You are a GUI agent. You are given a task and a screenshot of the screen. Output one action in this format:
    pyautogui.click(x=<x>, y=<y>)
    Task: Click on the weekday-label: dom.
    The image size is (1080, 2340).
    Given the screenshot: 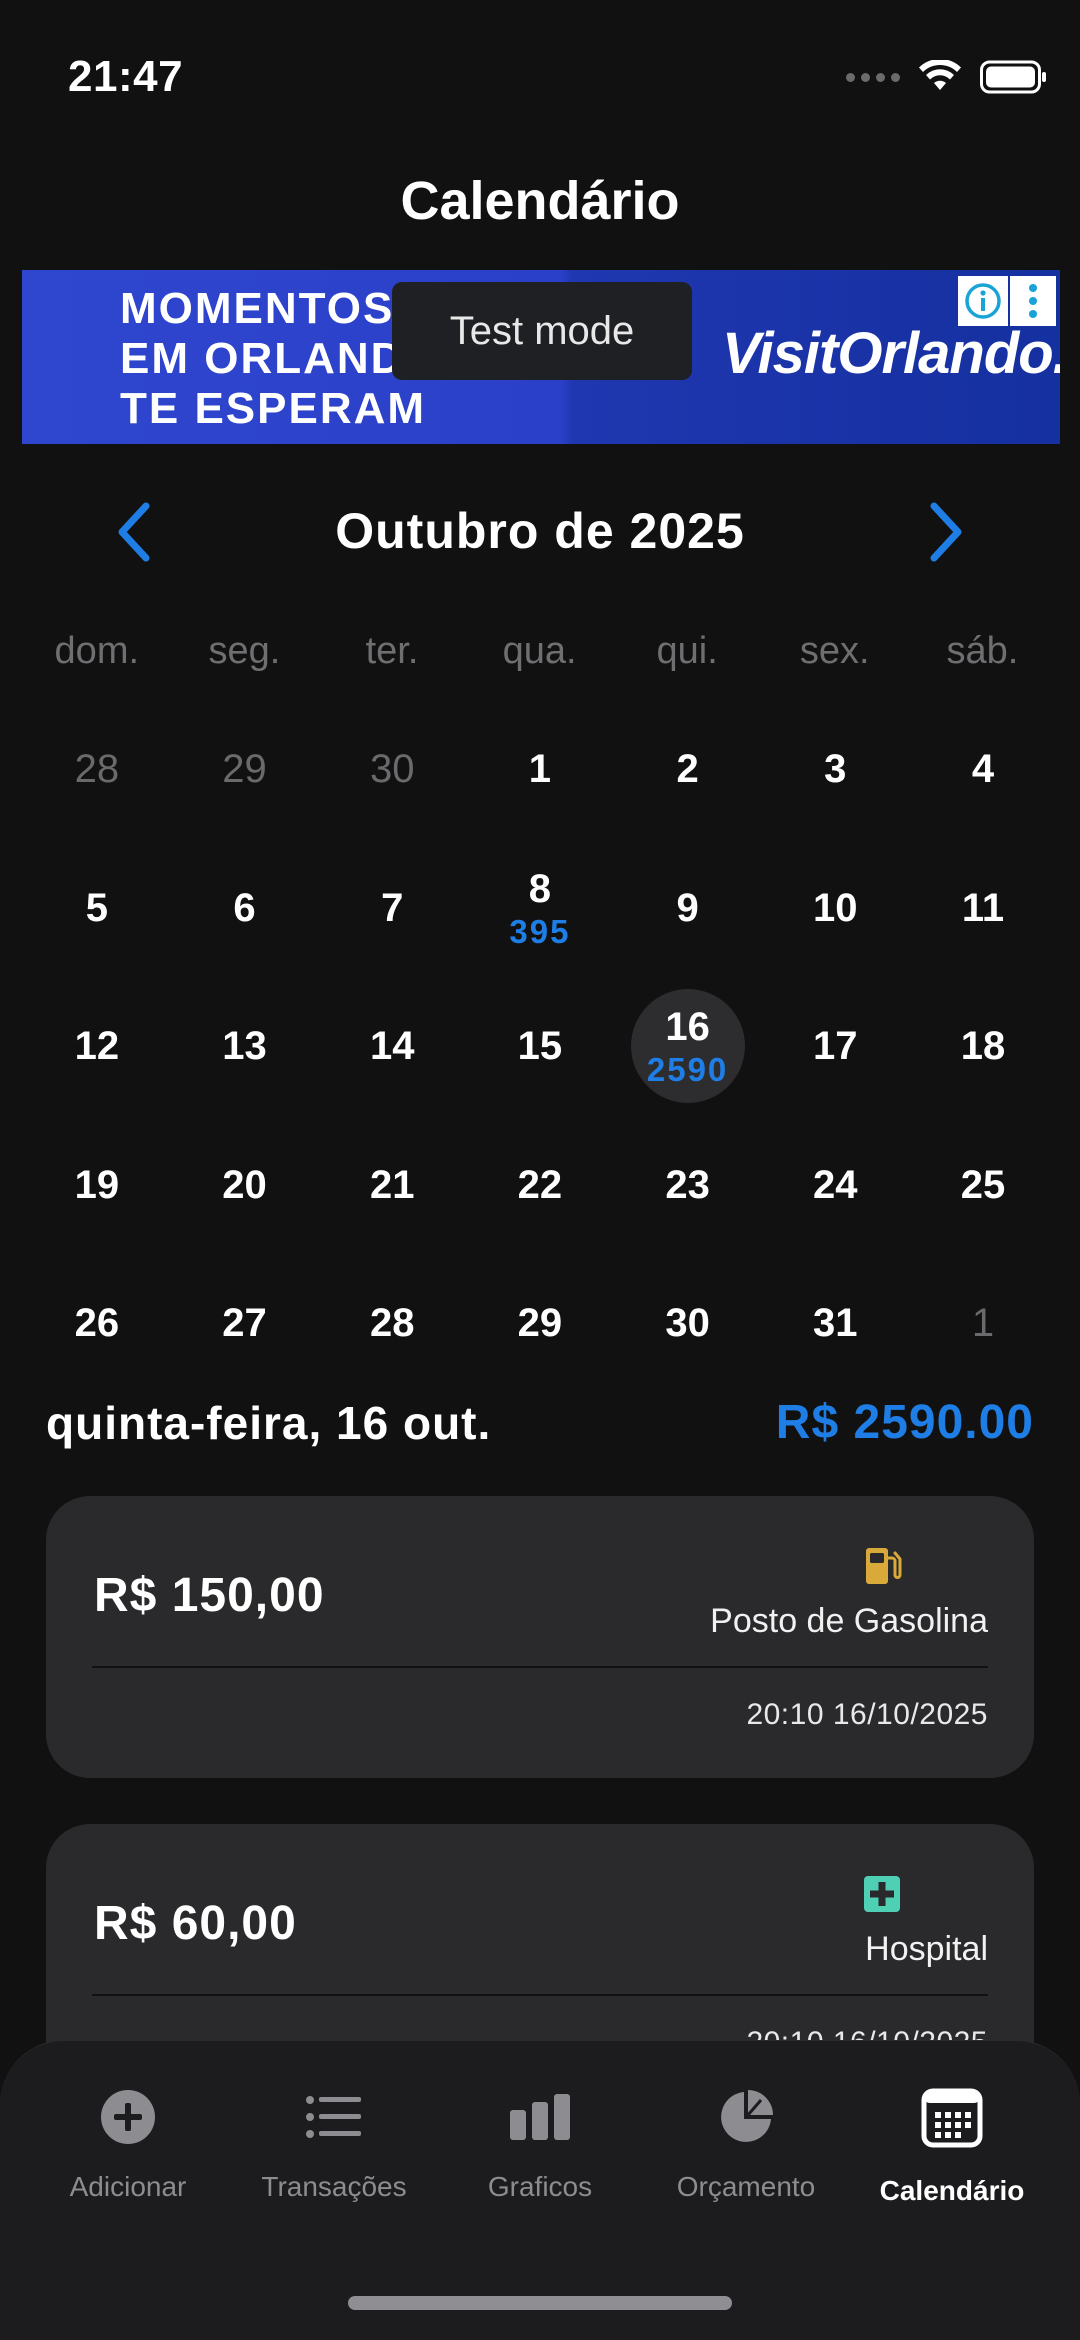 What is the action you would take?
    pyautogui.click(x=97, y=651)
    